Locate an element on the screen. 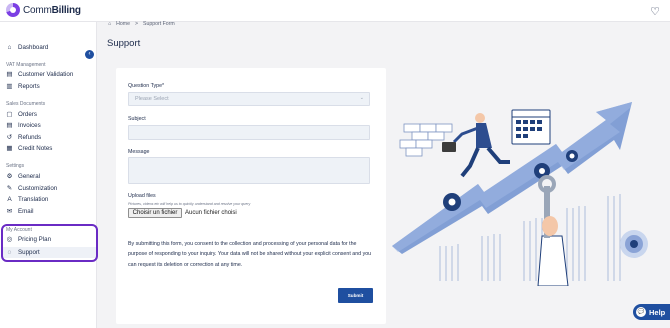  help-button: 💬 Help is located at coordinates (651, 312).